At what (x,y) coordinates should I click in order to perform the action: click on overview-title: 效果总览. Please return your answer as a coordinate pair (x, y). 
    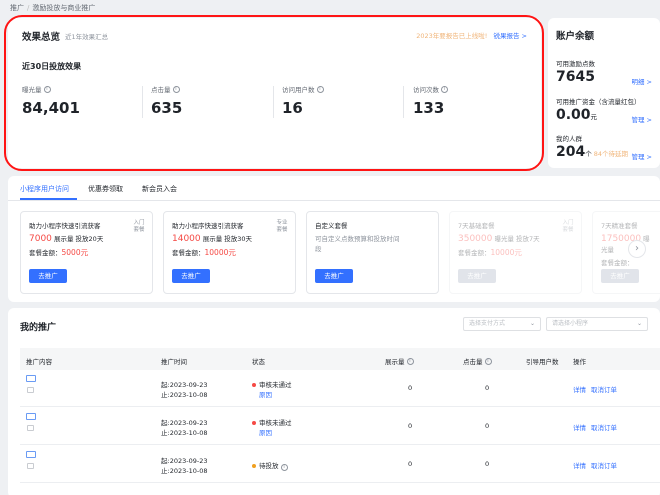
    Looking at the image, I should click on (41, 37).